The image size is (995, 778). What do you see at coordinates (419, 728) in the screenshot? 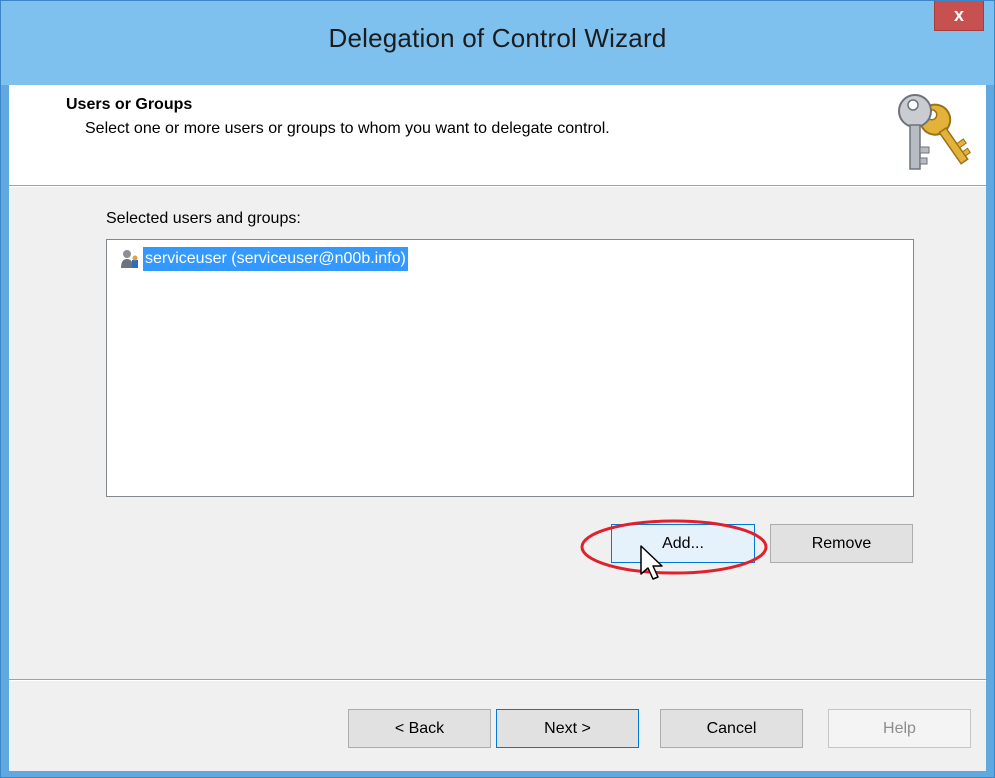
I see `back-button: < Back` at bounding box center [419, 728].